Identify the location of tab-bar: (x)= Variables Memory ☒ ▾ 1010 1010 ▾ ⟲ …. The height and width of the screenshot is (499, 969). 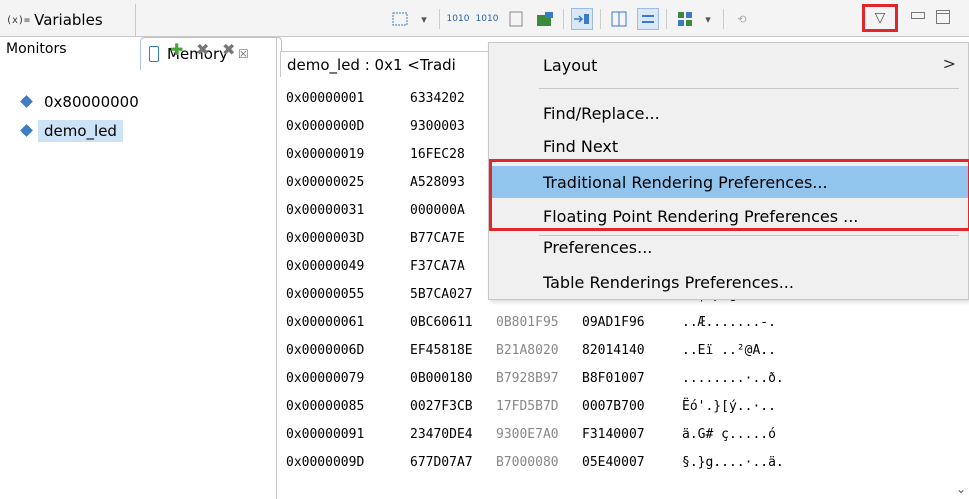
(484, 35).